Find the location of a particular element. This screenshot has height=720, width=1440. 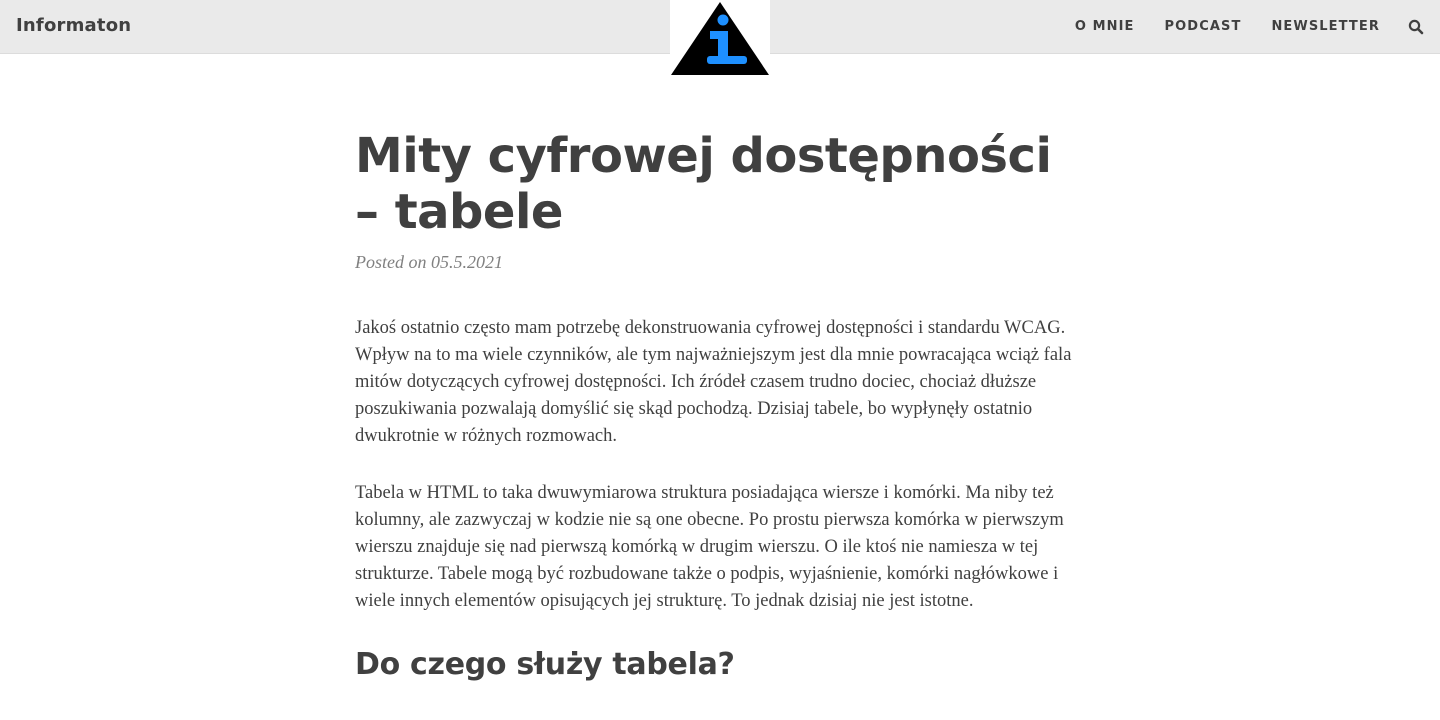

main-nav: O MNIE PODCAST NEWSLETTER is located at coordinates (1227, 26).